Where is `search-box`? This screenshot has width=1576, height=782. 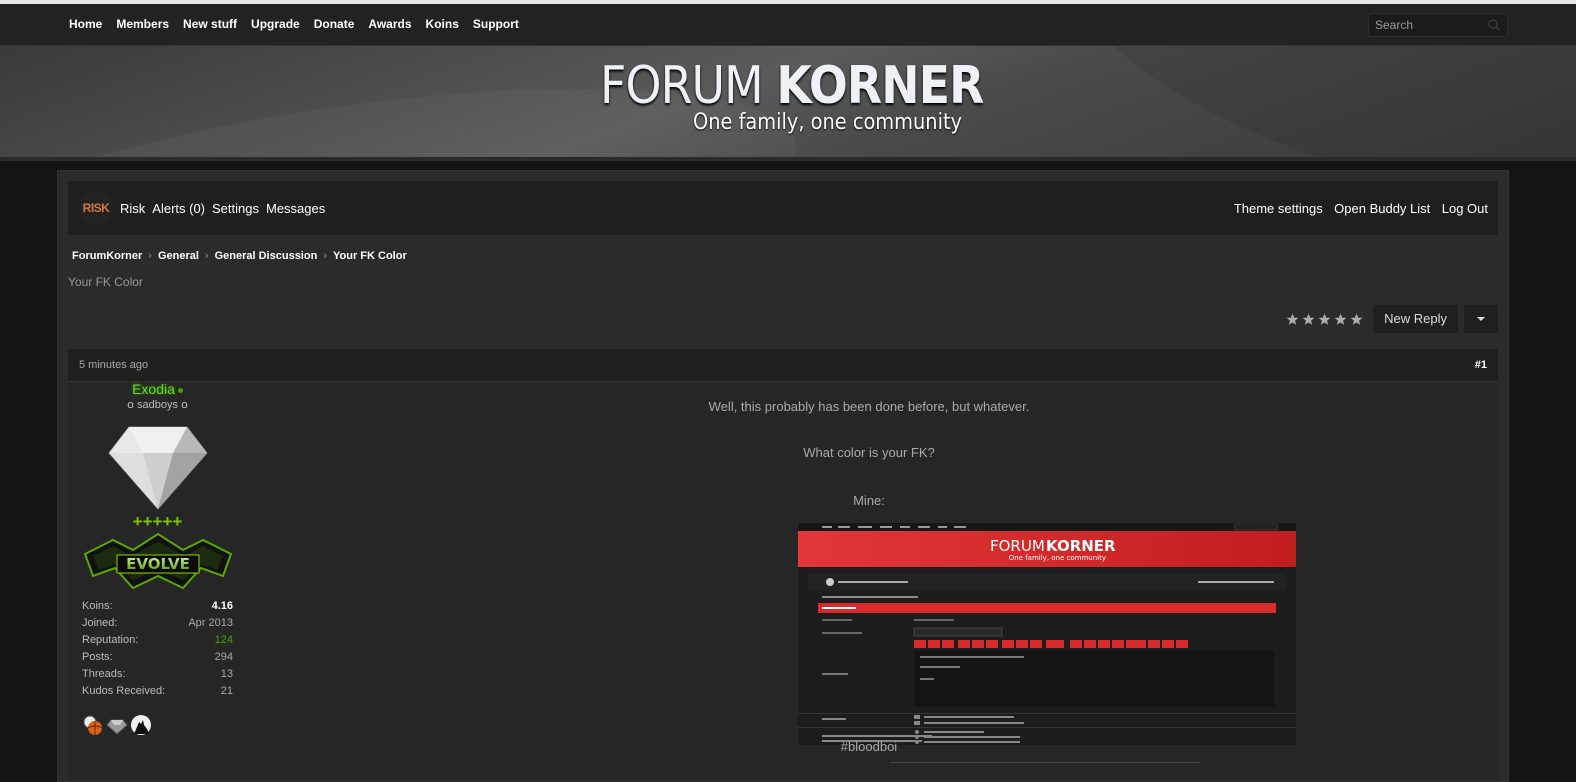 search-box is located at coordinates (1438, 25).